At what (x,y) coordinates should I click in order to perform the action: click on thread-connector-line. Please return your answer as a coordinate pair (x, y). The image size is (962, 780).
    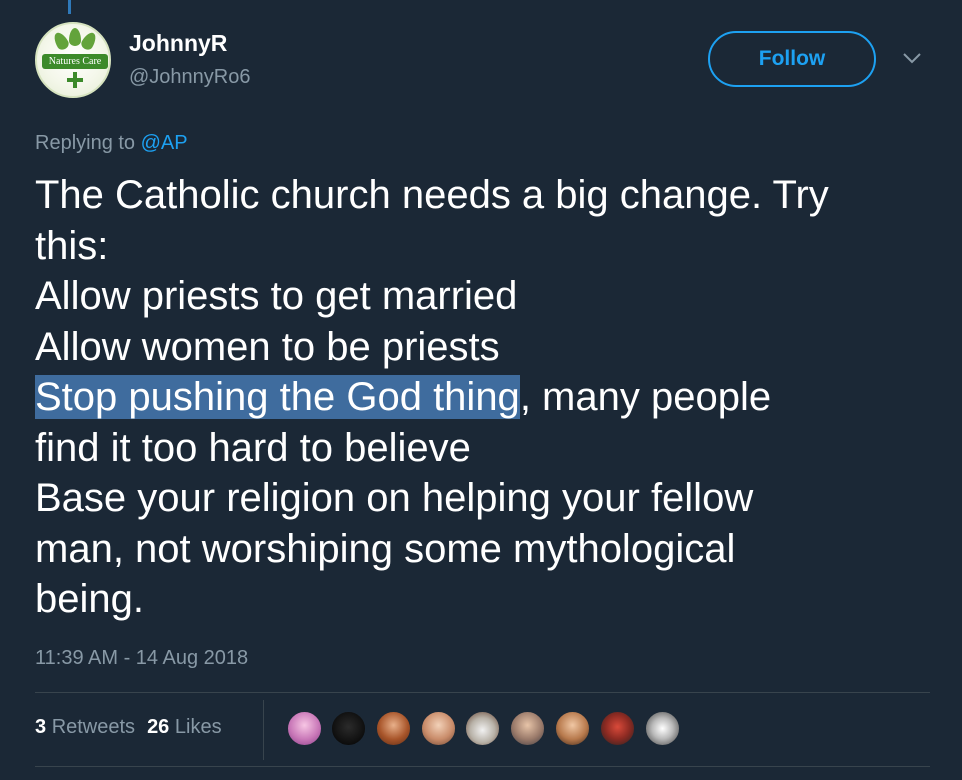
    Looking at the image, I should click on (69, 7).